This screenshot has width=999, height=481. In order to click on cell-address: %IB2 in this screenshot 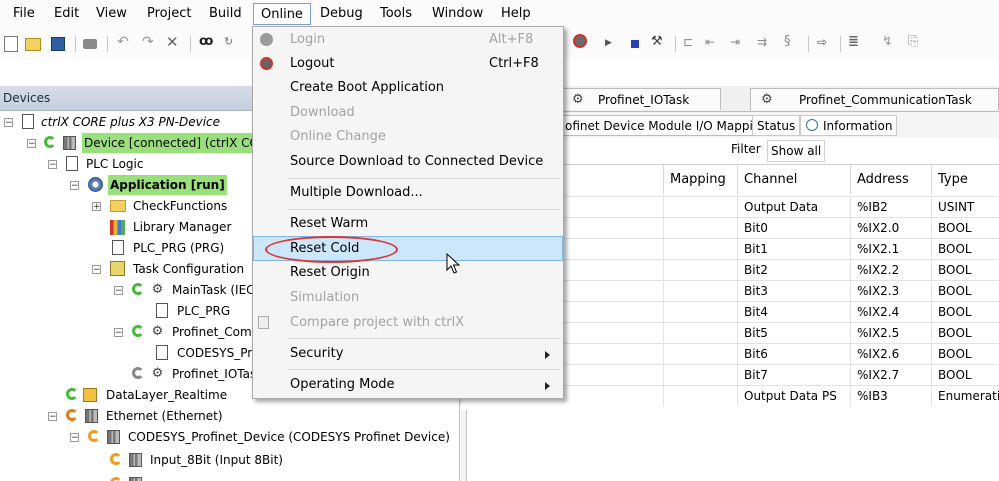, I will do `click(890, 206)`.